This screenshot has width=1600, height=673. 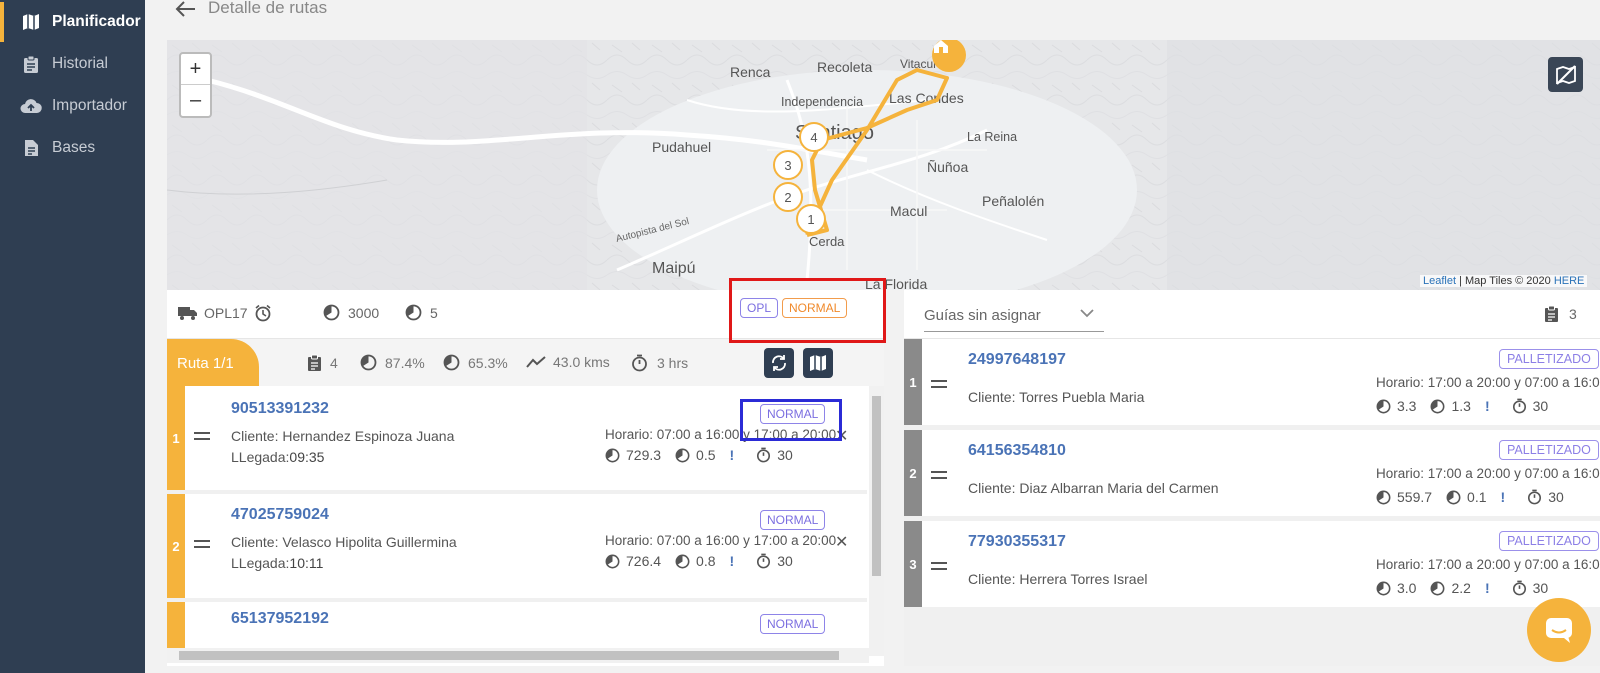 I want to click on recalculate-route-button, so click(x=779, y=363).